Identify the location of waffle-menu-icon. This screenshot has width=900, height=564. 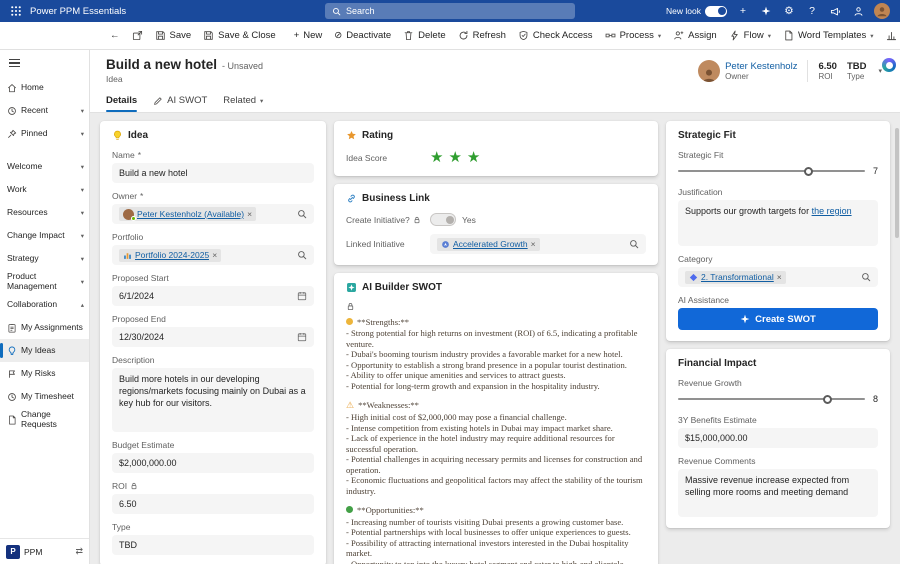
(16, 11).